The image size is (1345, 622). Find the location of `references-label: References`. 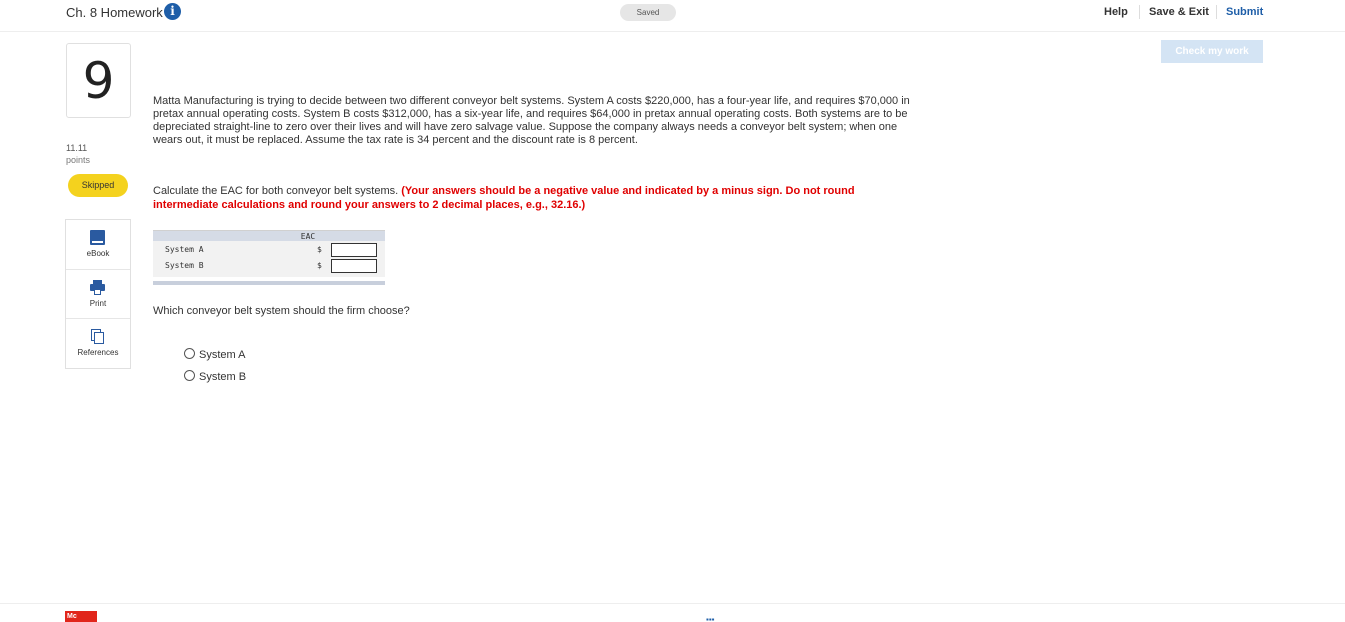

references-label: References is located at coordinates (98, 352).